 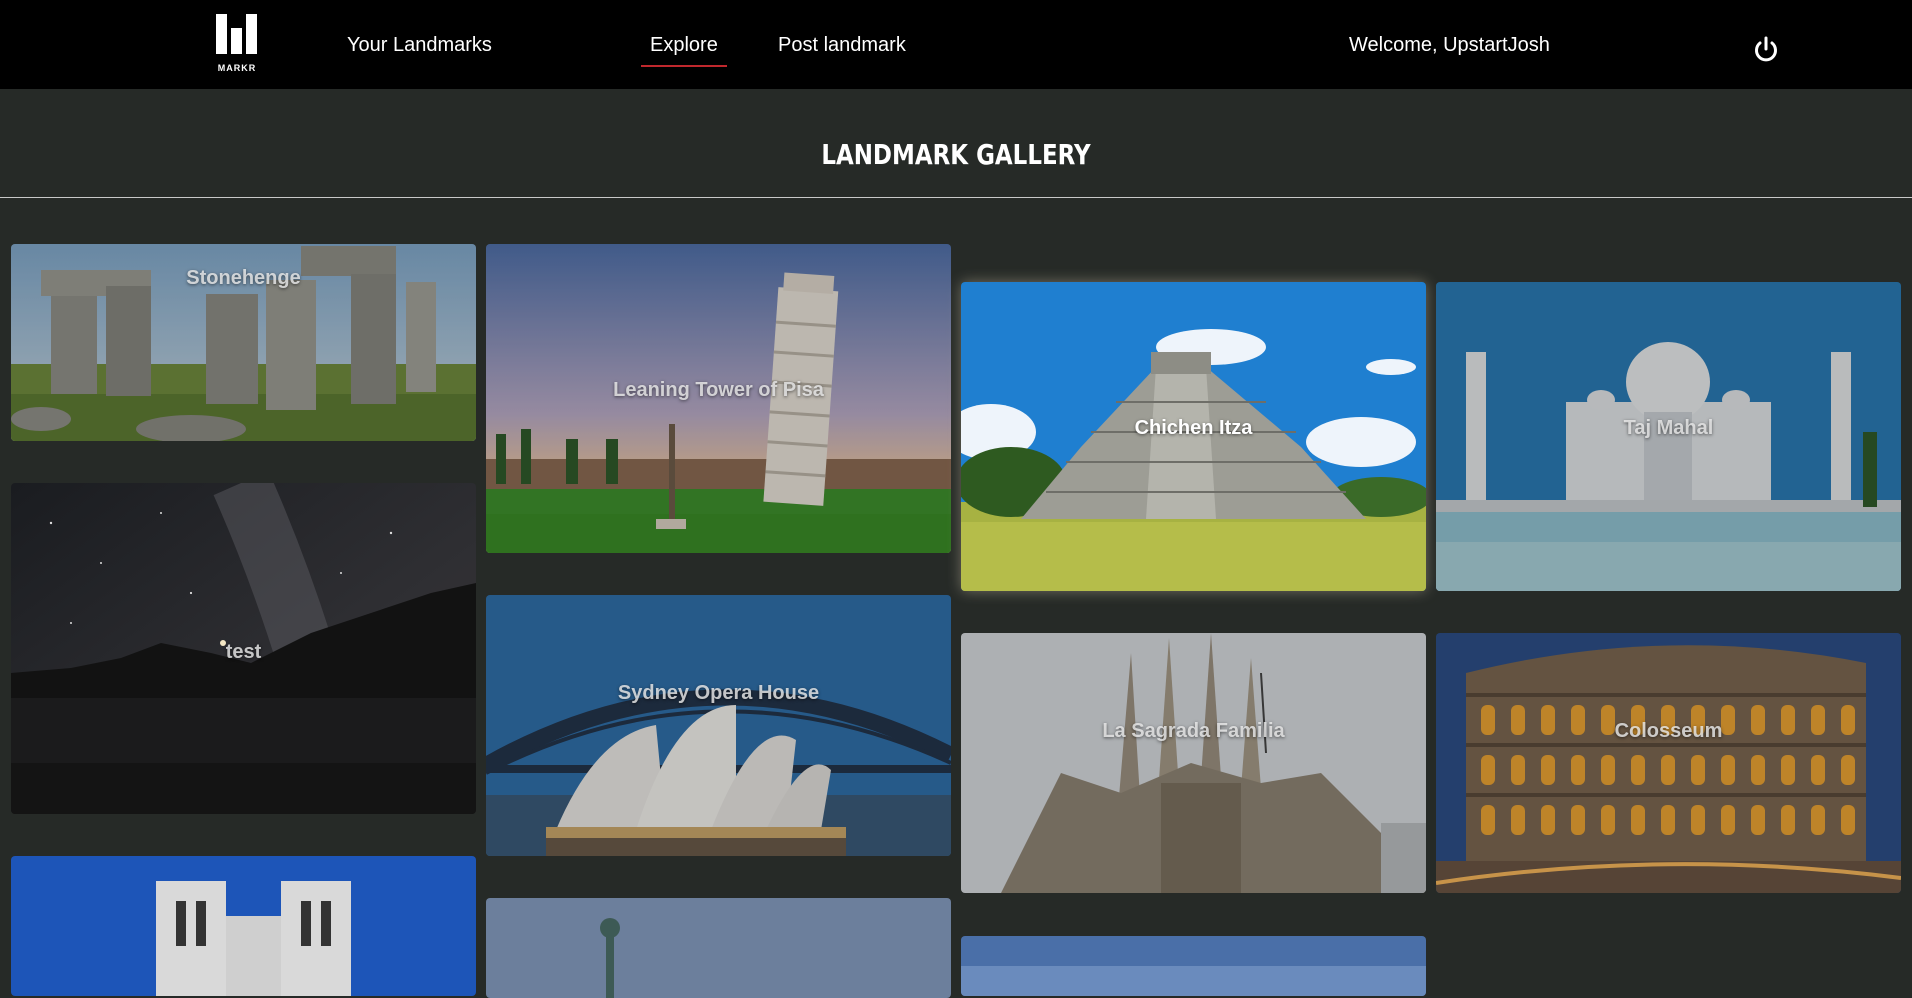 What do you see at coordinates (1668, 428) in the screenshot?
I see `card-label: Taj Mahal` at bounding box center [1668, 428].